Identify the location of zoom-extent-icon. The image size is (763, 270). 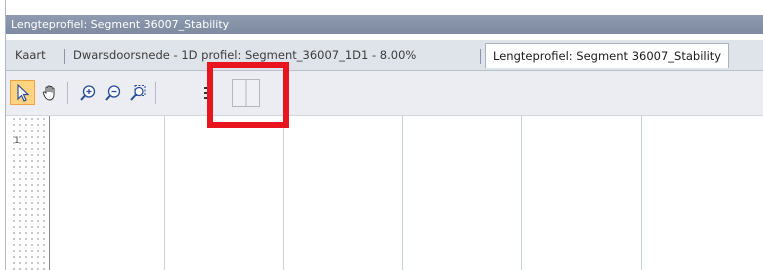
(137, 92).